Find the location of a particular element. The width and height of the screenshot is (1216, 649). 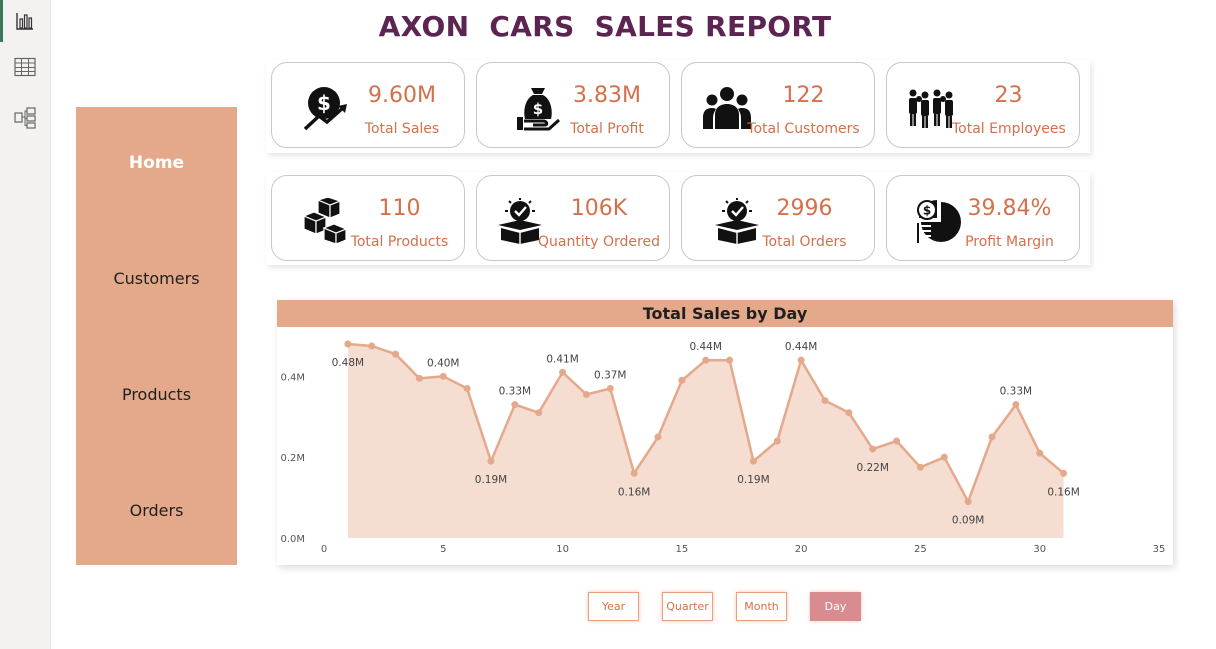

customers-group-icon is located at coordinates (727, 108).